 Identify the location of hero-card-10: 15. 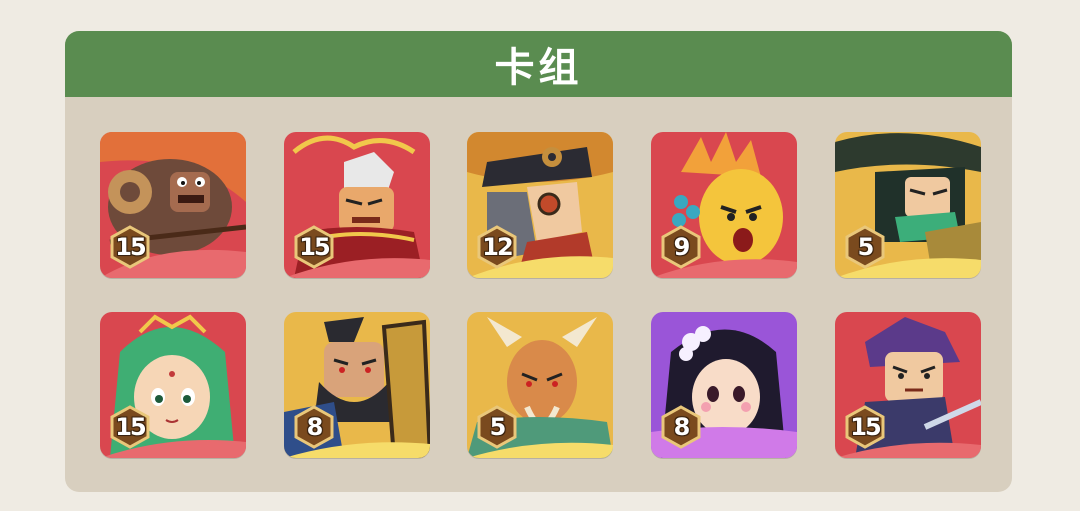
(908, 385).